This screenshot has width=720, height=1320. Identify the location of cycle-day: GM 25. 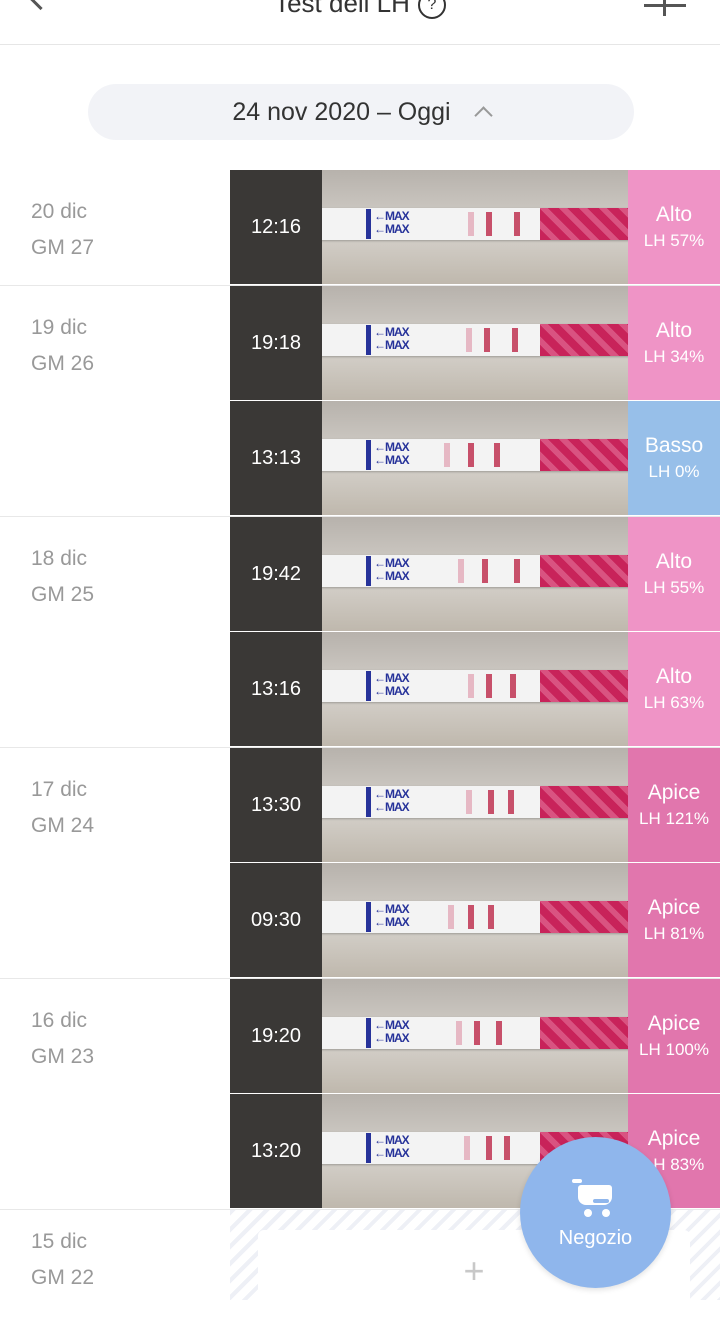
(63, 594).